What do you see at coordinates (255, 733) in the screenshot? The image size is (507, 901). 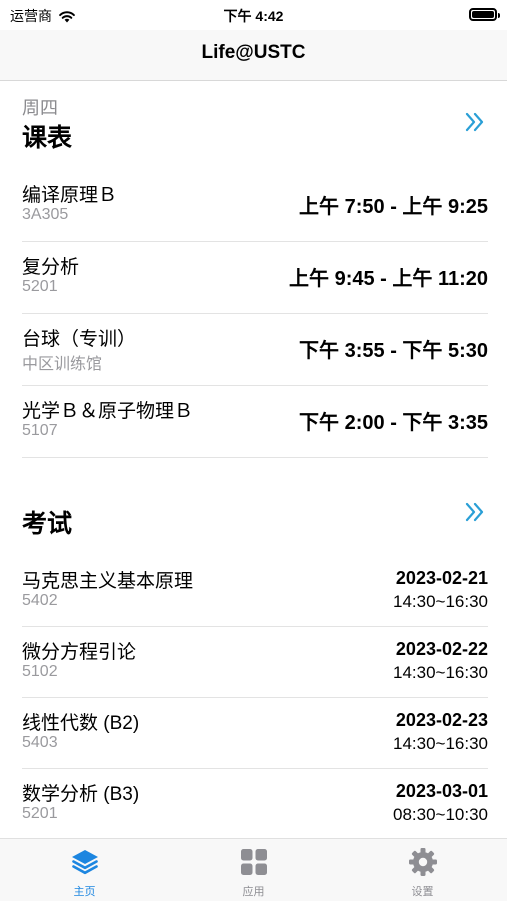 I see `exam-row: 线性代数 (B2) 5403 2023-02-23 14:30~16:30` at bounding box center [255, 733].